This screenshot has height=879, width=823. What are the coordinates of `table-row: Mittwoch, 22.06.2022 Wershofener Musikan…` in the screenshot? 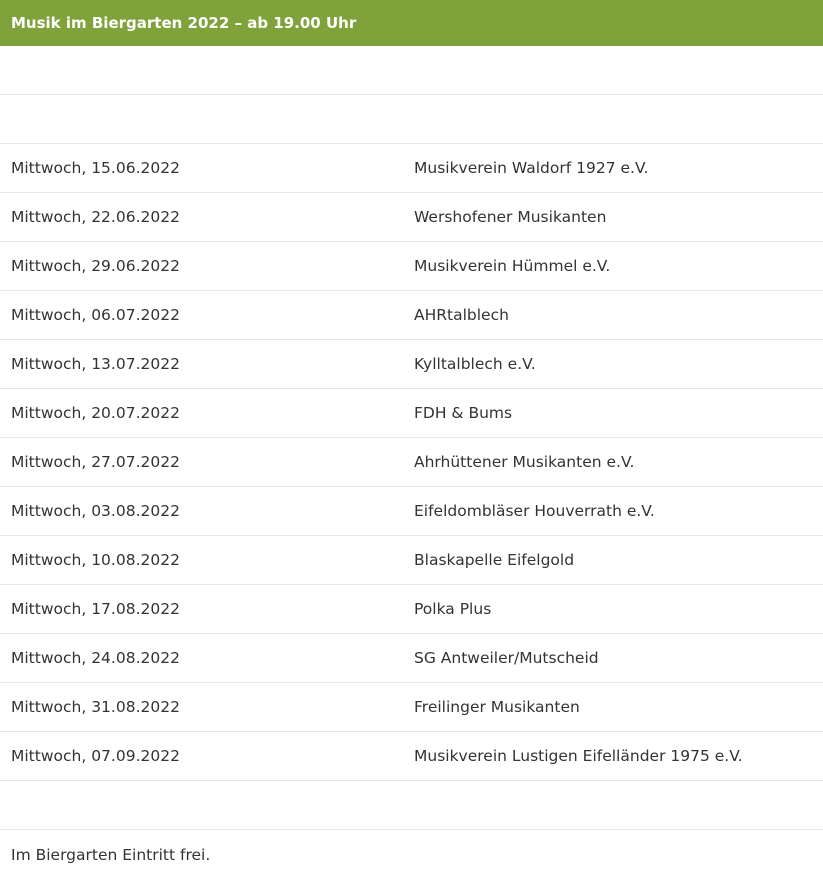 It's located at (411, 217).